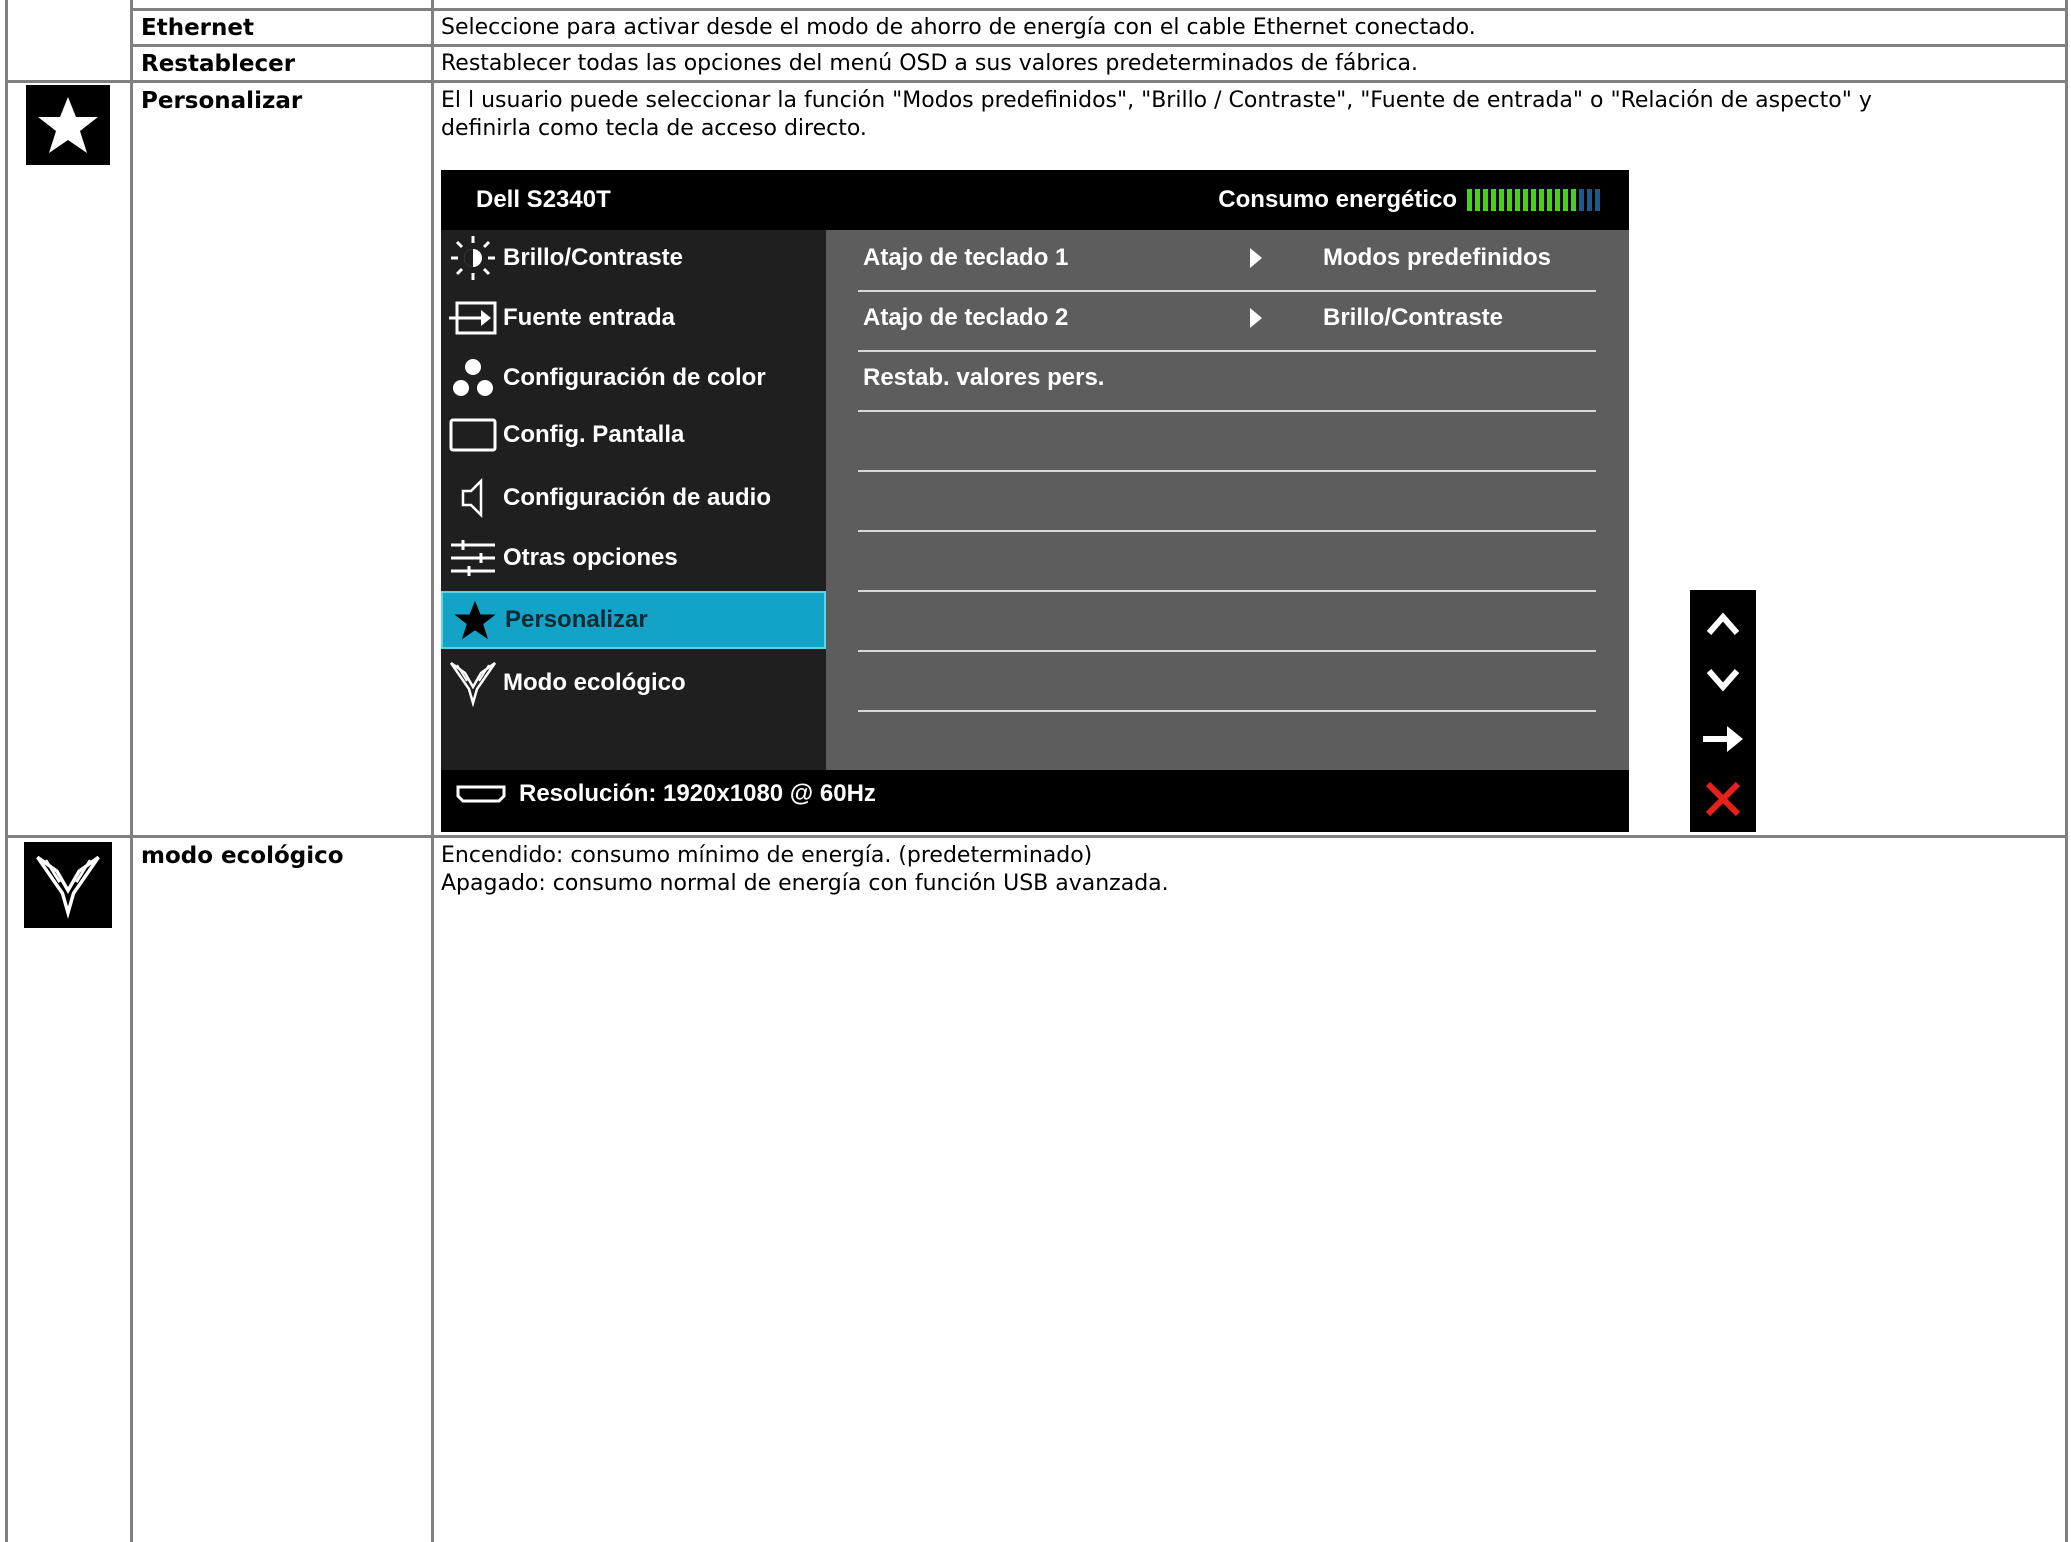  Describe the element at coordinates (1413, 317) in the screenshot. I see `osd-submenu-value: Brillo/Contraste` at that location.